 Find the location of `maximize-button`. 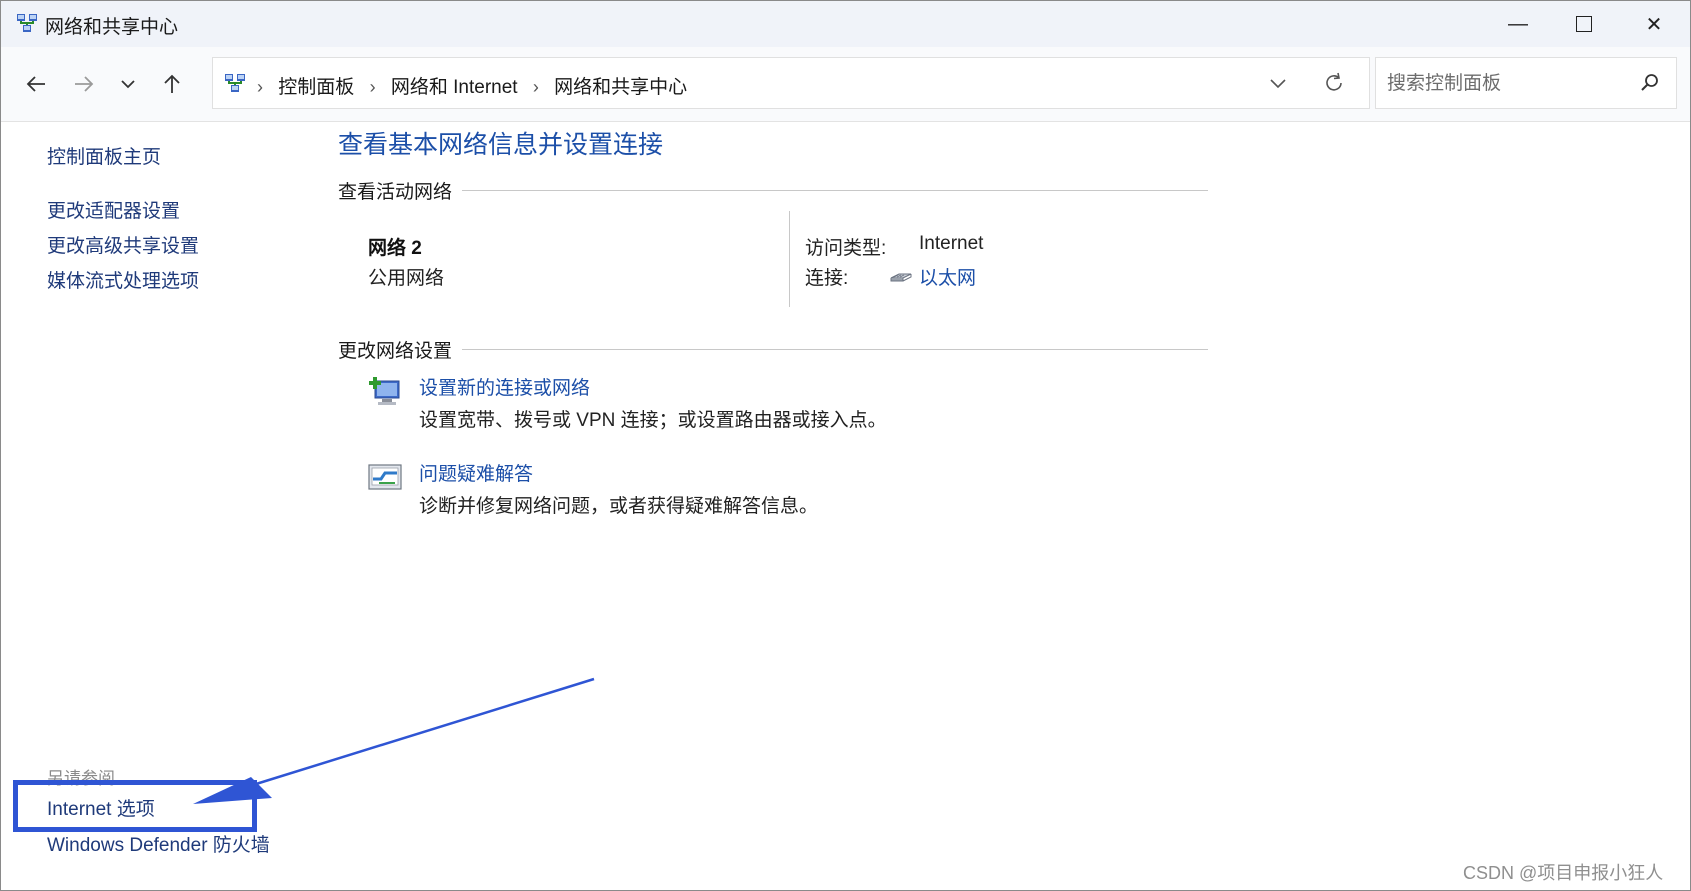

maximize-button is located at coordinates (1584, 24).